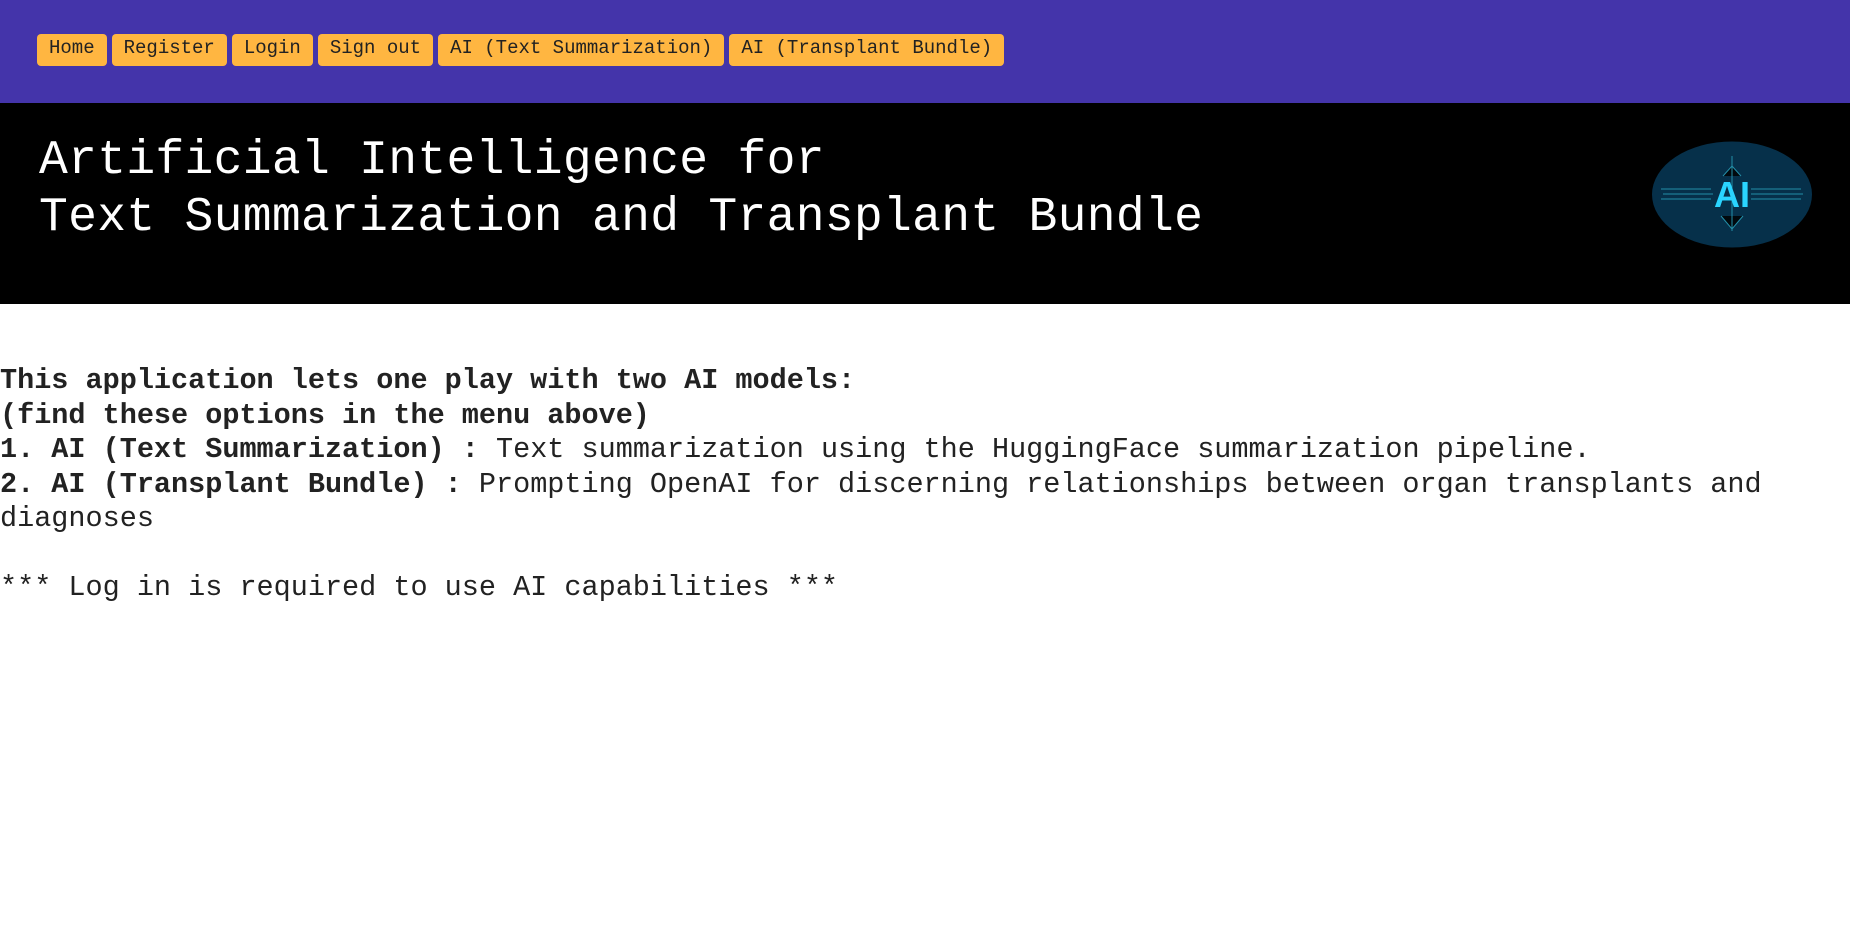  Describe the element at coordinates (231, 484) in the screenshot. I see `model-2-label: 2. AI (Transplant Bundle) :` at that location.